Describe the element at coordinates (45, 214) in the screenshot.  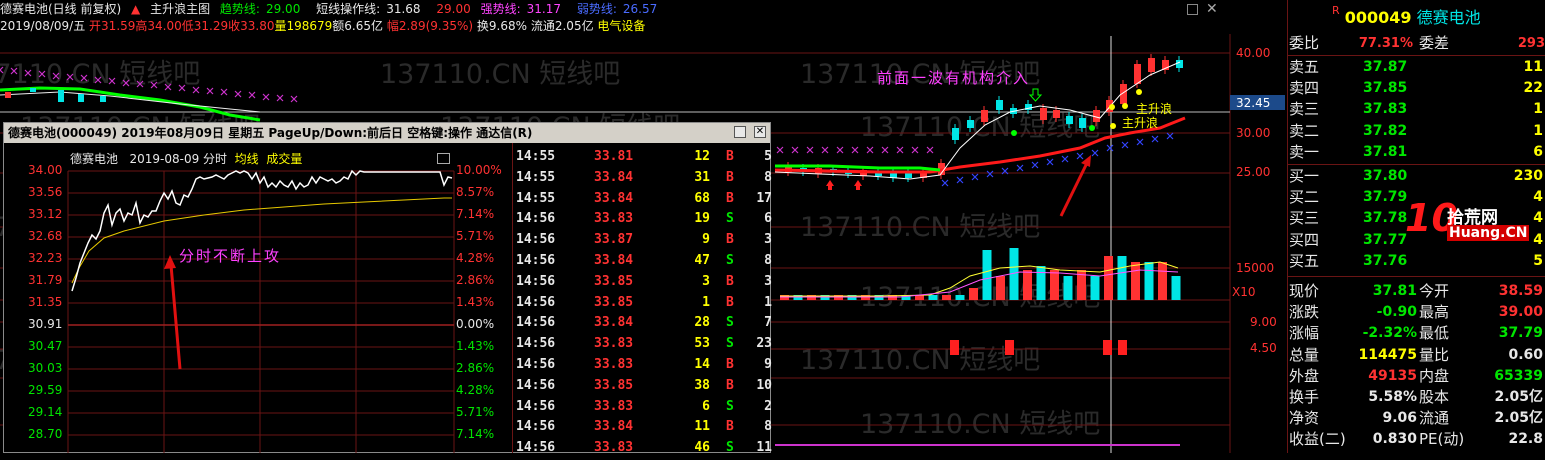
I see `price-axis-label: 33.12` at that location.